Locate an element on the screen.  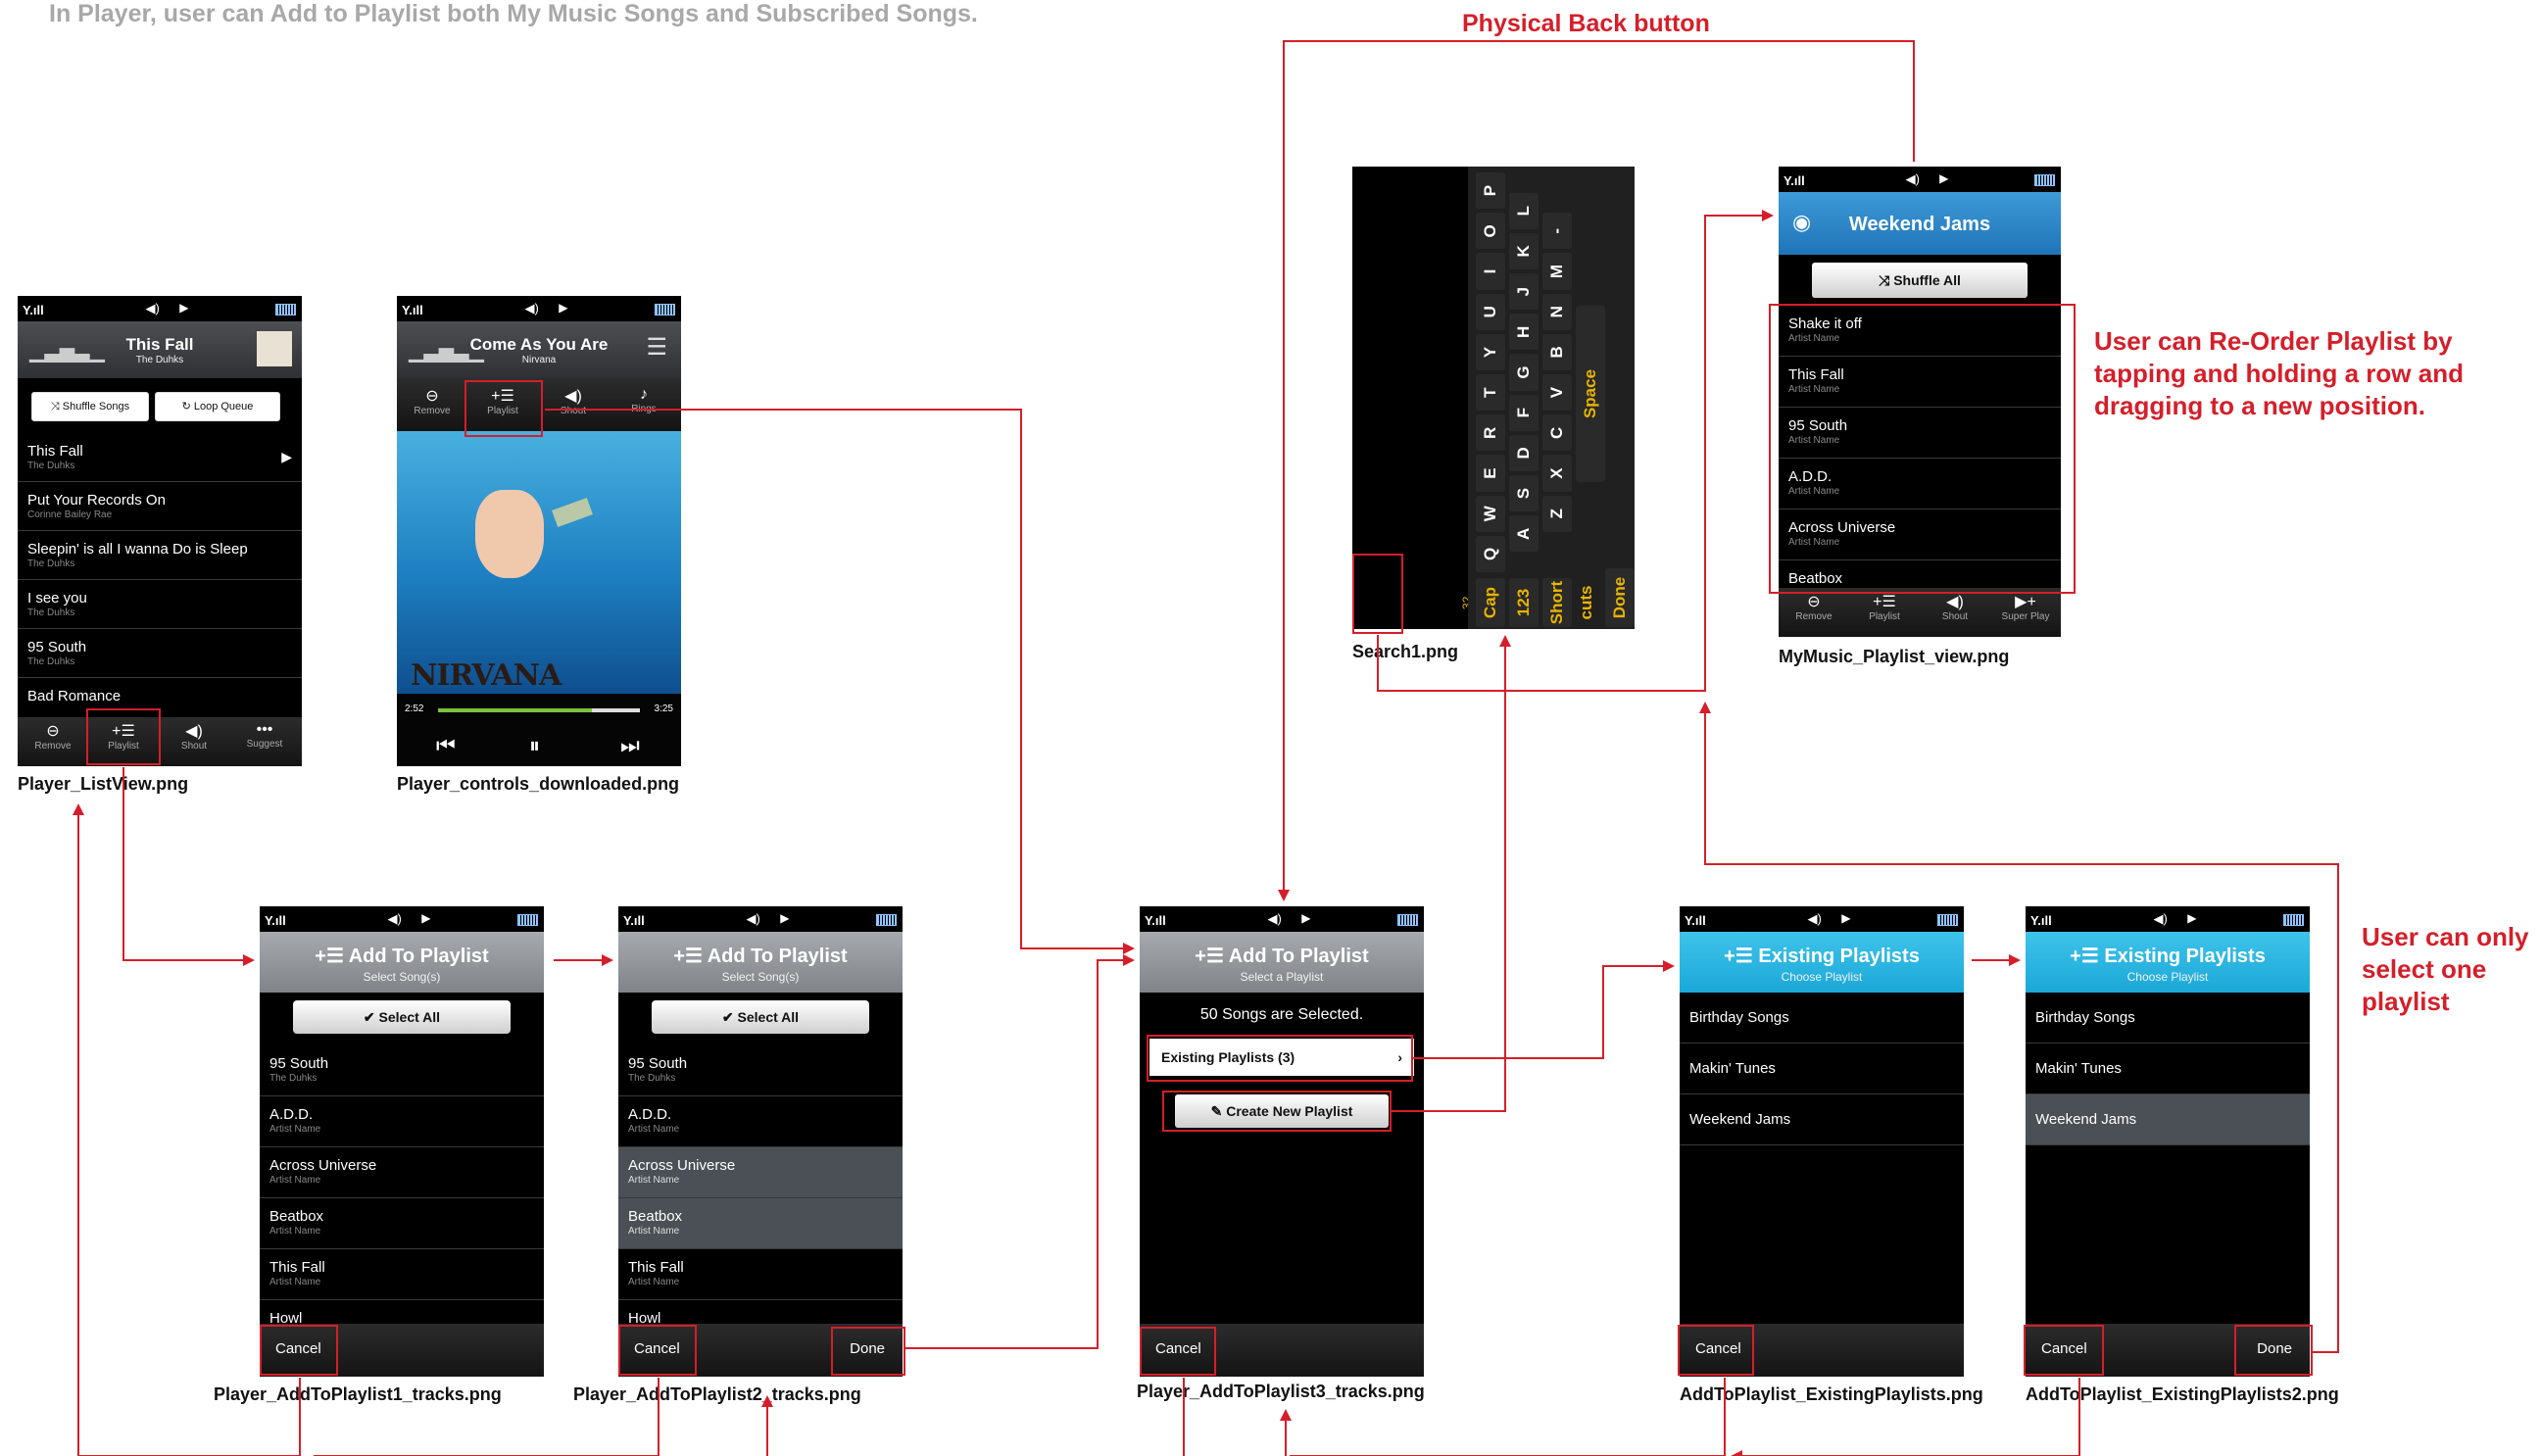
arrow-atp2-cancel-back is located at coordinates (487, 1417).